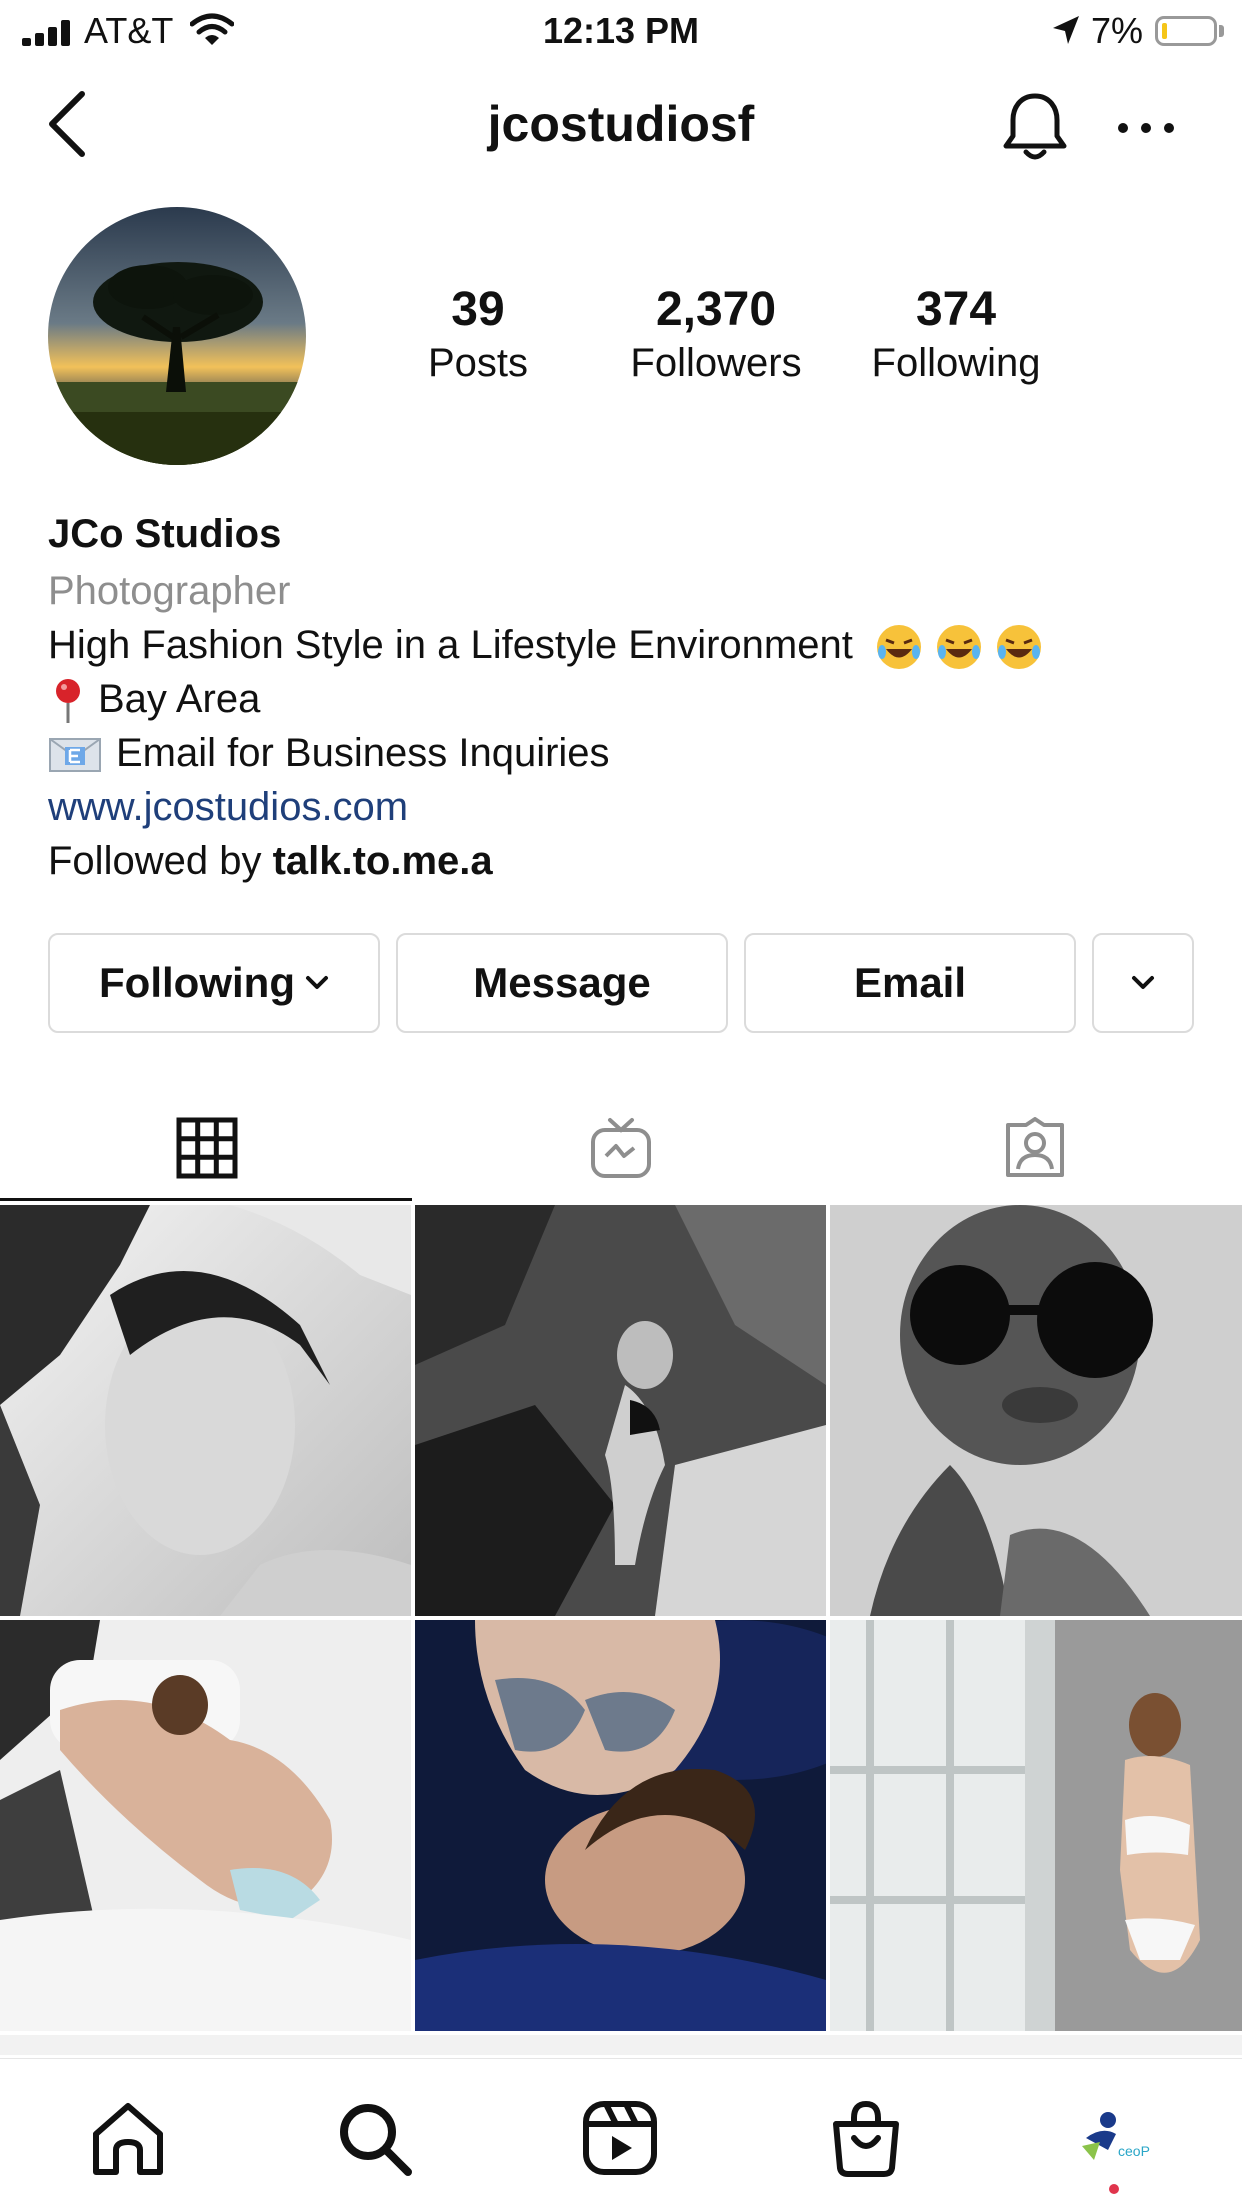  I want to click on post-thumbnail-bw-rocks, so click(620, 1410).